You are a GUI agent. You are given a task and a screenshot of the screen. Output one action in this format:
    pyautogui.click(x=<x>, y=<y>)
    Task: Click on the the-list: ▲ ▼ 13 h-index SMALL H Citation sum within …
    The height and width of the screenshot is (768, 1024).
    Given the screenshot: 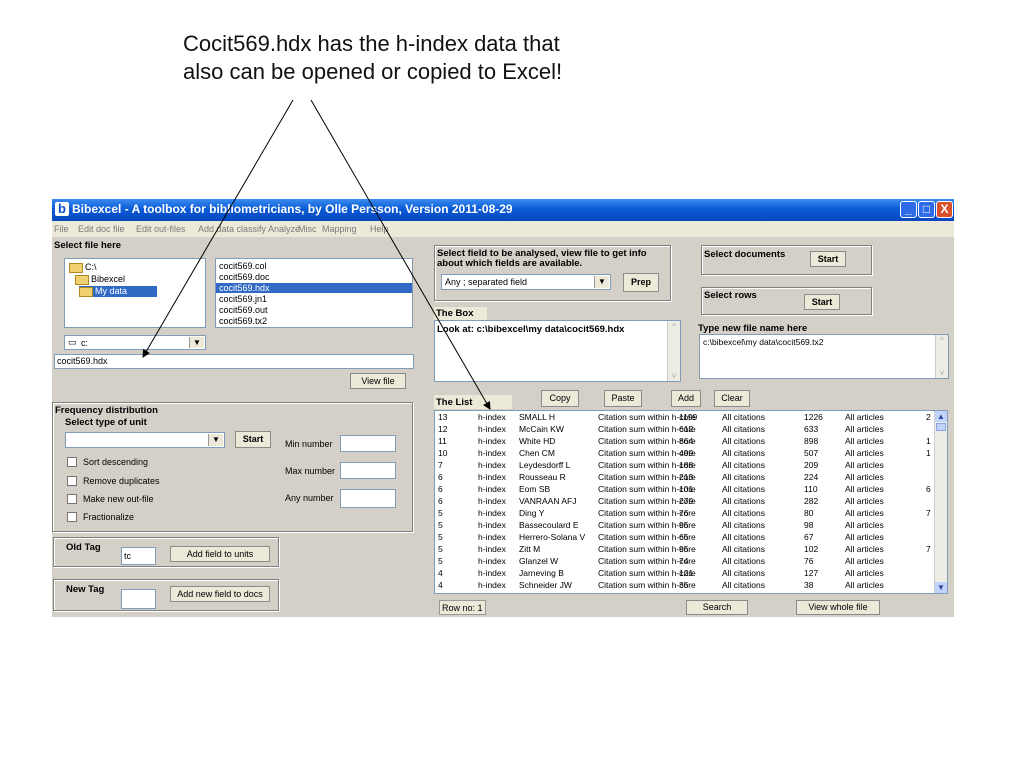 What is the action you would take?
    pyautogui.click(x=691, y=502)
    